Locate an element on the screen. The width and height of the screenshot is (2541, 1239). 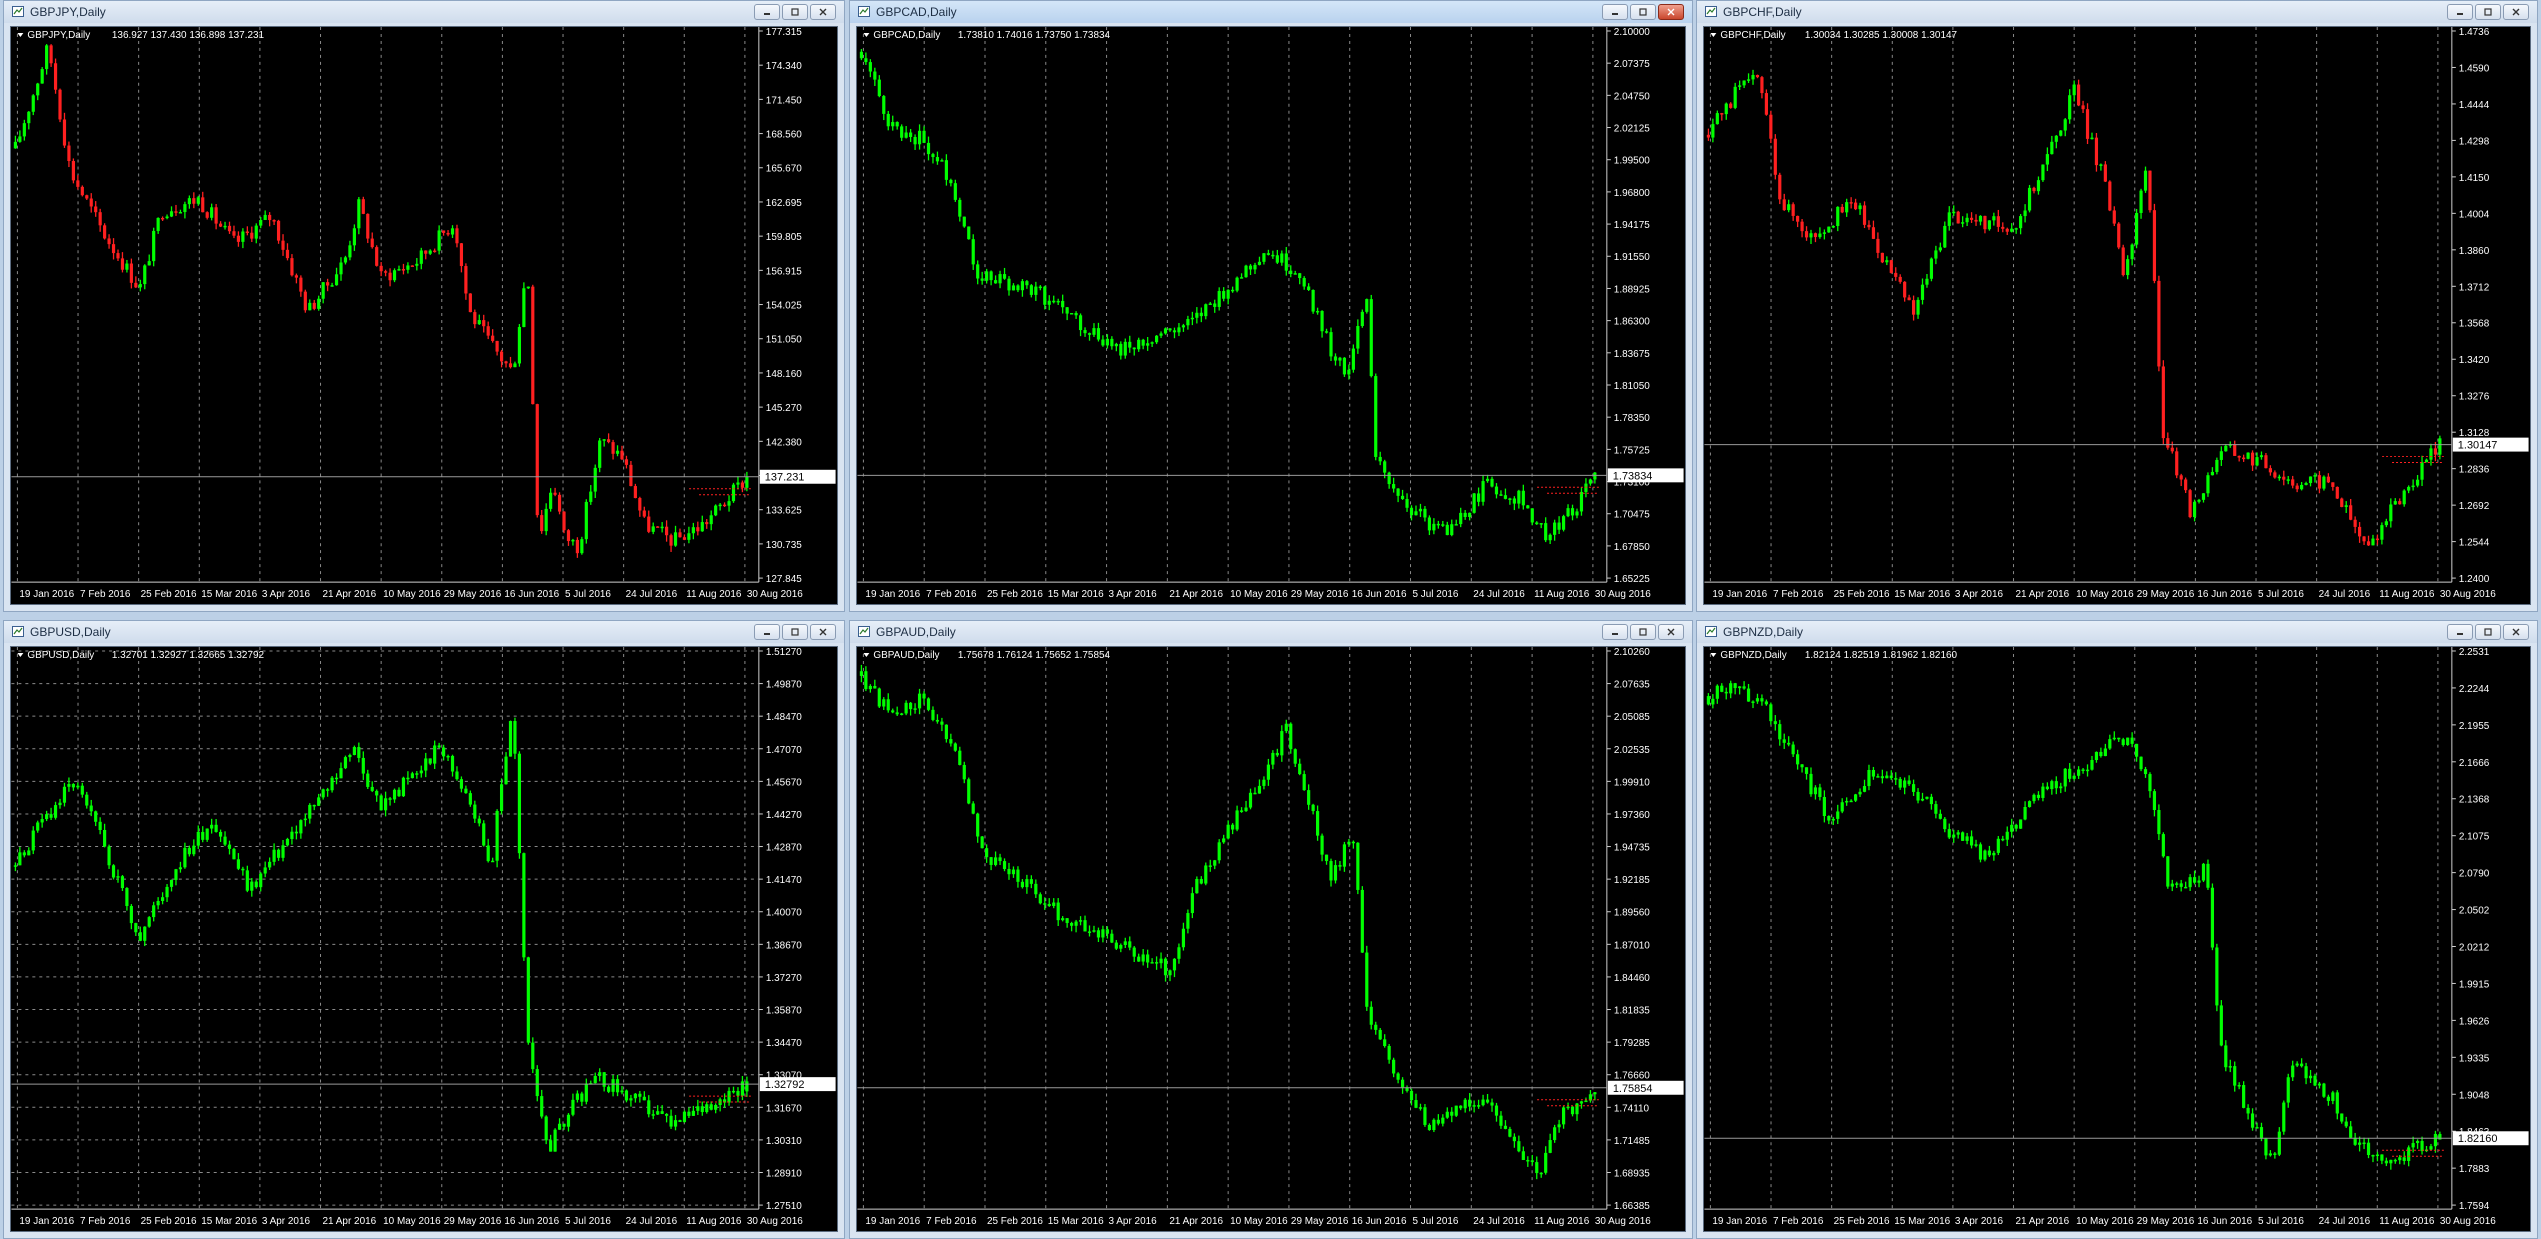
x-tick-label: 5 Jul 2016 is located at coordinates (588, 594).